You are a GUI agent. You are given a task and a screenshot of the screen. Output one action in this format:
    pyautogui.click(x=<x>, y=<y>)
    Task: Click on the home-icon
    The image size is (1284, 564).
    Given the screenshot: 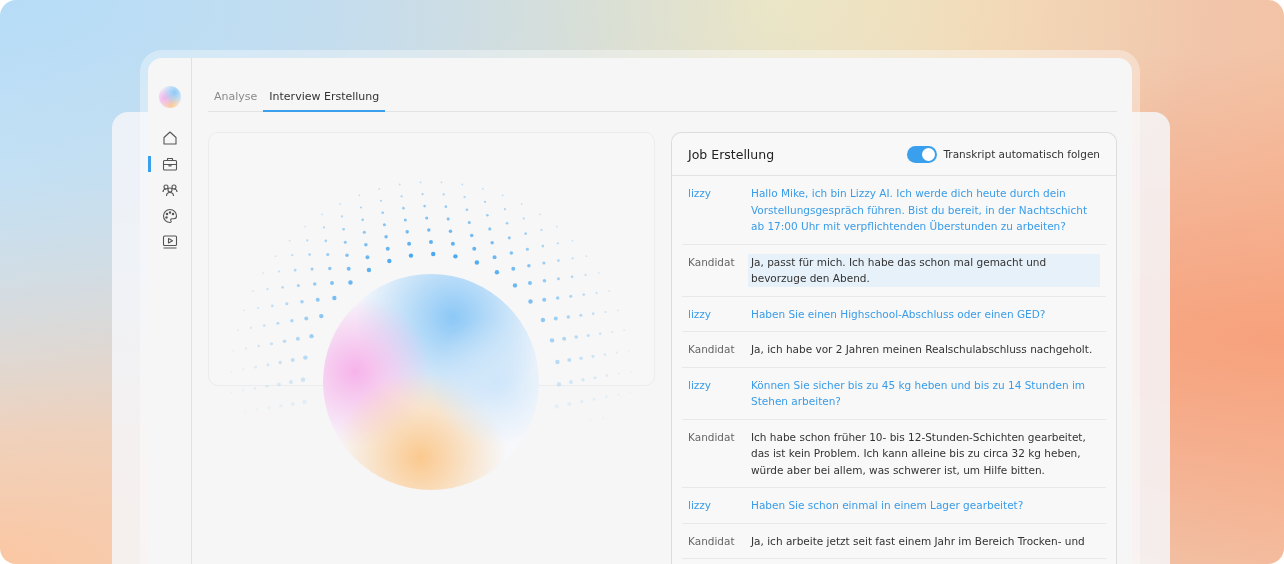 What is the action you would take?
    pyautogui.click(x=169, y=138)
    